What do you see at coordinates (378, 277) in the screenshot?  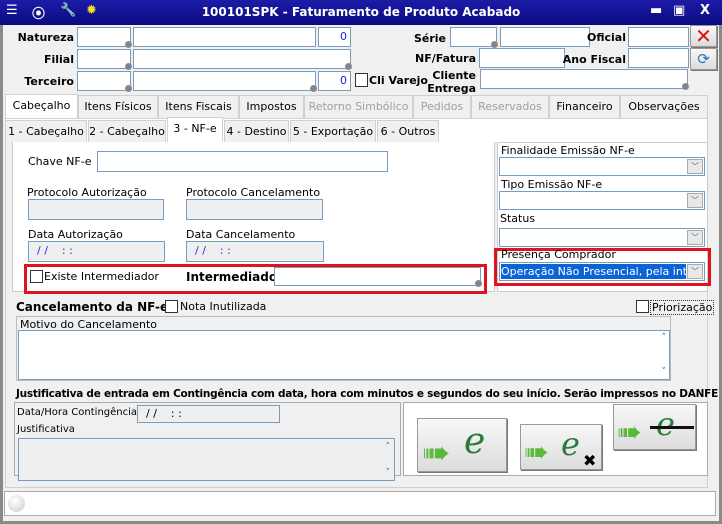 I see `intermediador-input` at bounding box center [378, 277].